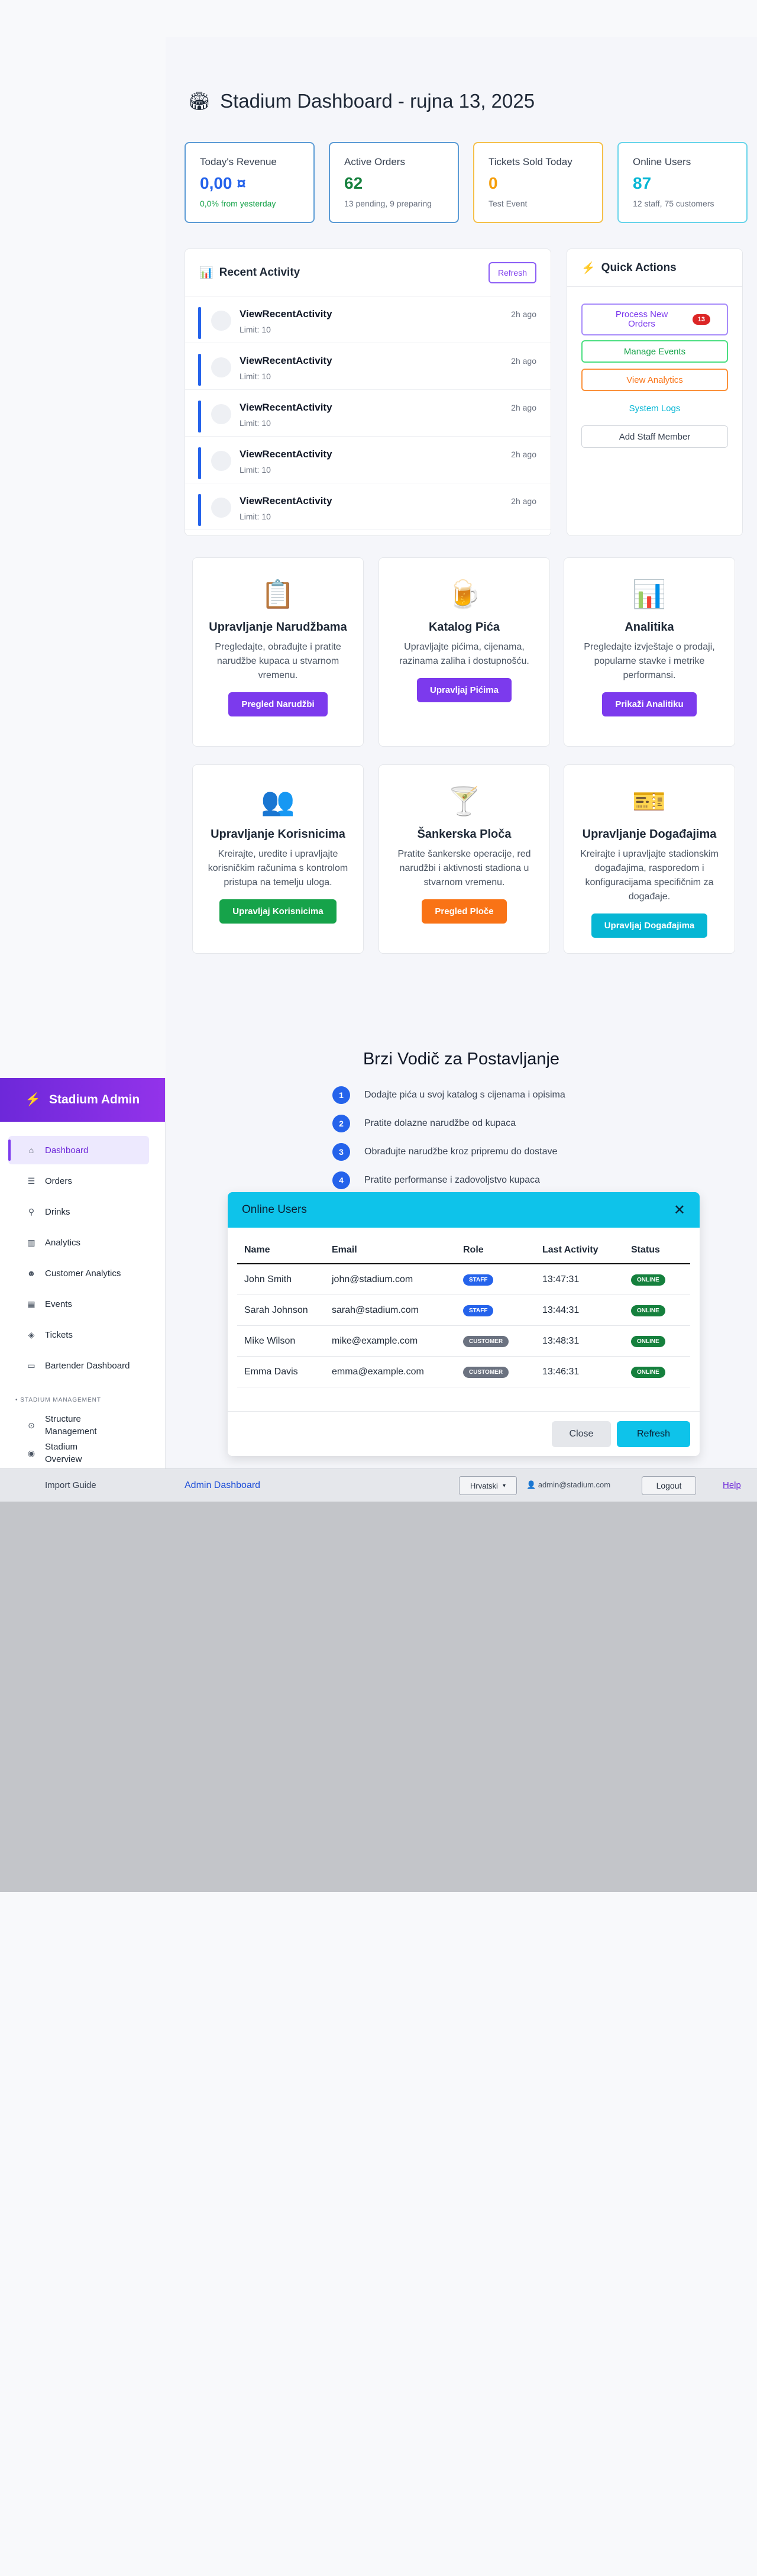 This screenshot has height=2576, width=757. What do you see at coordinates (78, 1243) in the screenshot?
I see `sidebar-item-analytics: ▥ Analytics` at bounding box center [78, 1243].